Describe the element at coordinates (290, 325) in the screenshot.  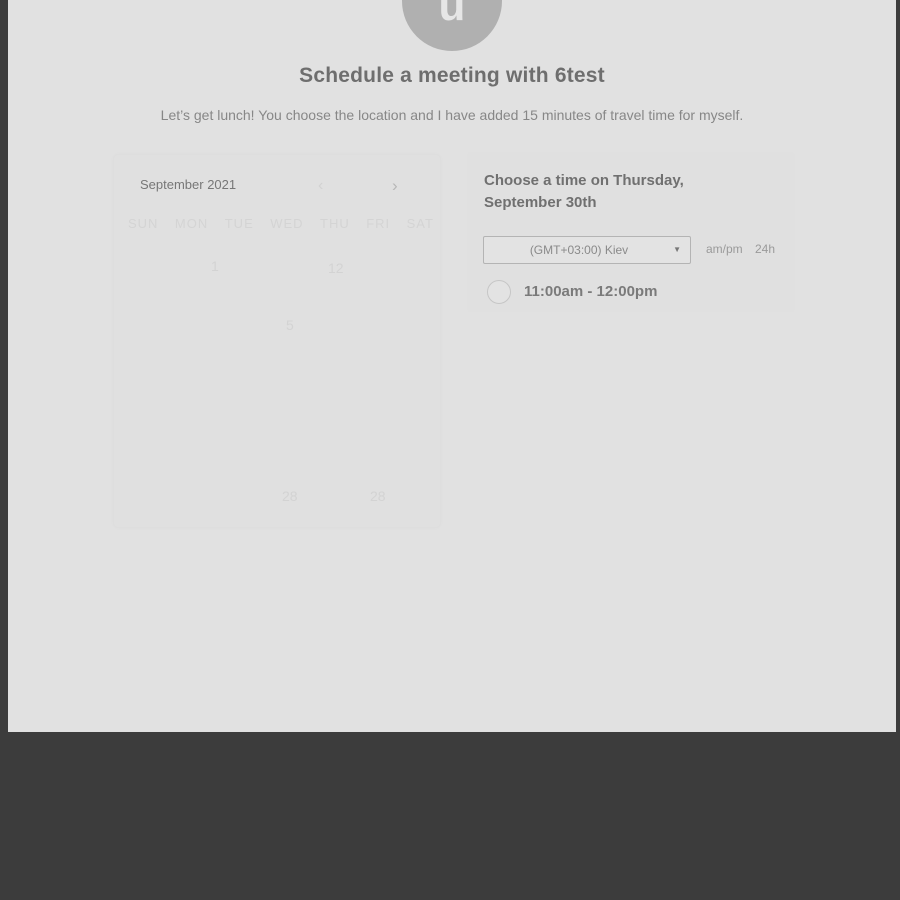
I see `calendar-day: 5` at that location.